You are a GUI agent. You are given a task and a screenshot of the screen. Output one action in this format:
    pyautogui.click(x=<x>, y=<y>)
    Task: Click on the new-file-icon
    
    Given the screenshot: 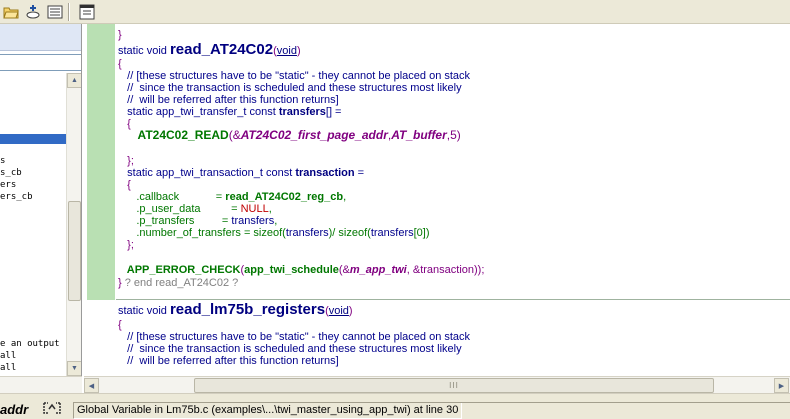 What is the action you would take?
    pyautogui.click(x=33, y=12)
    